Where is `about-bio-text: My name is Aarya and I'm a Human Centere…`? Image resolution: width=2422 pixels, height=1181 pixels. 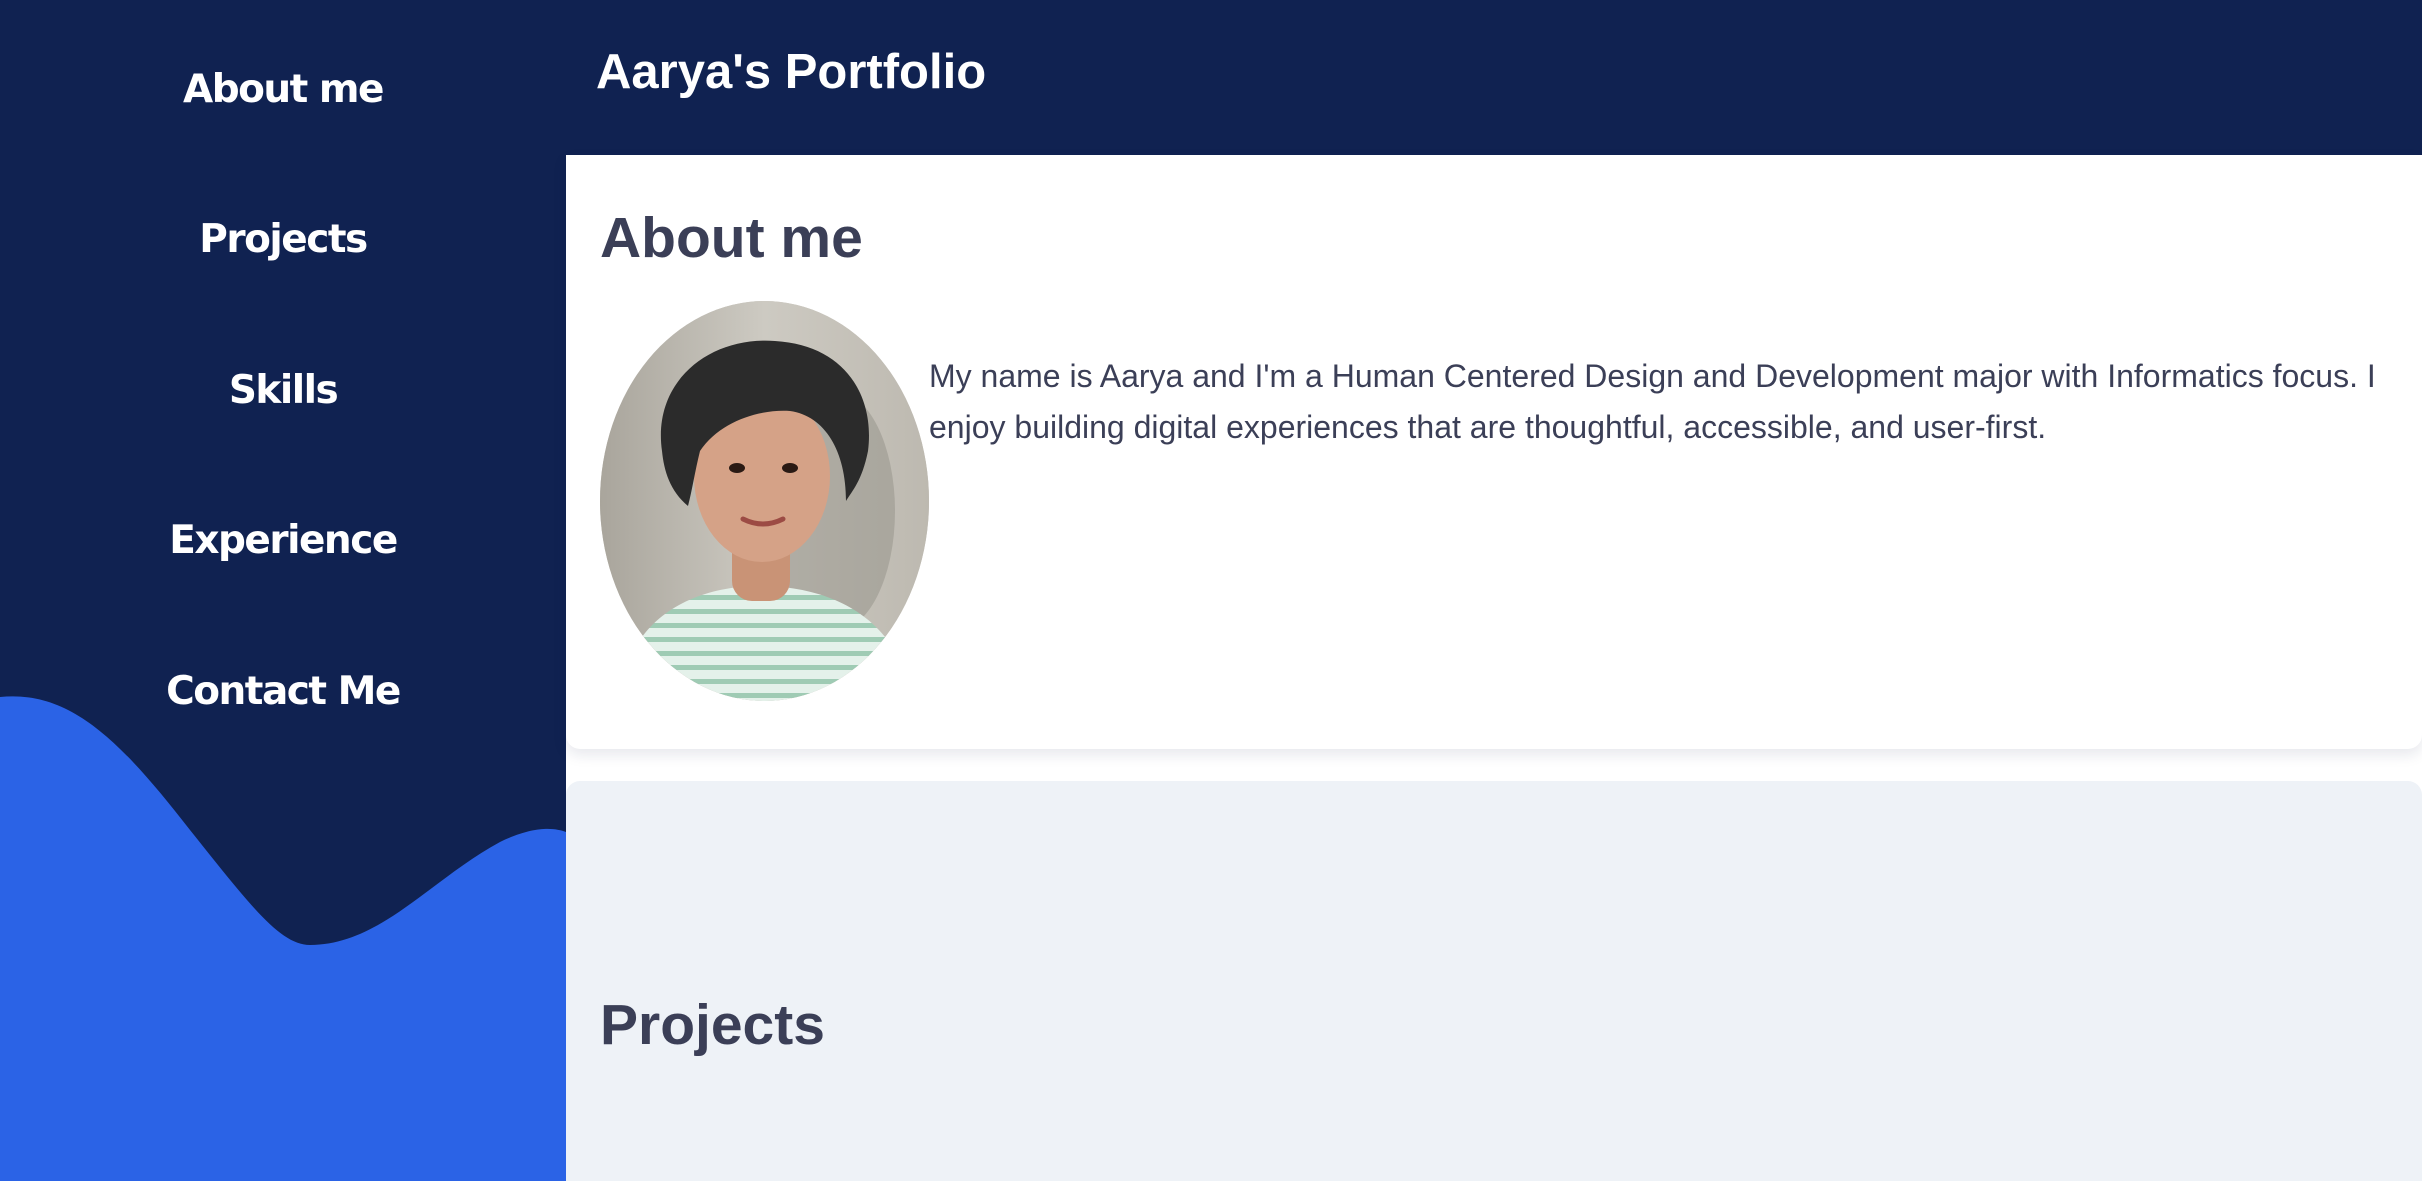 about-bio-text: My name is Aarya and I'm a Human Centere… is located at coordinates (1652, 401).